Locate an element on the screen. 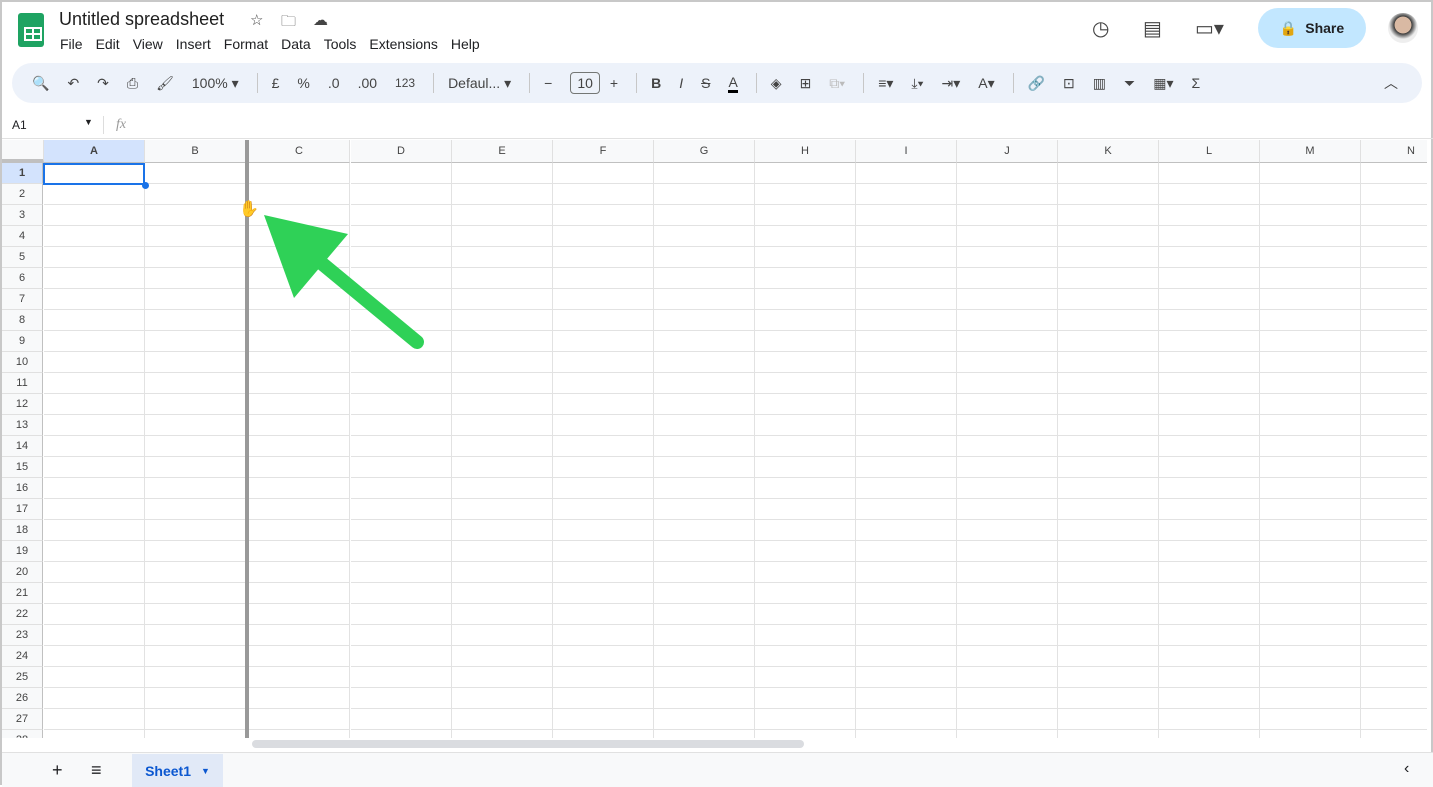 Image resolution: width=1433 pixels, height=787 pixels. column-header-B: B is located at coordinates (195, 151).